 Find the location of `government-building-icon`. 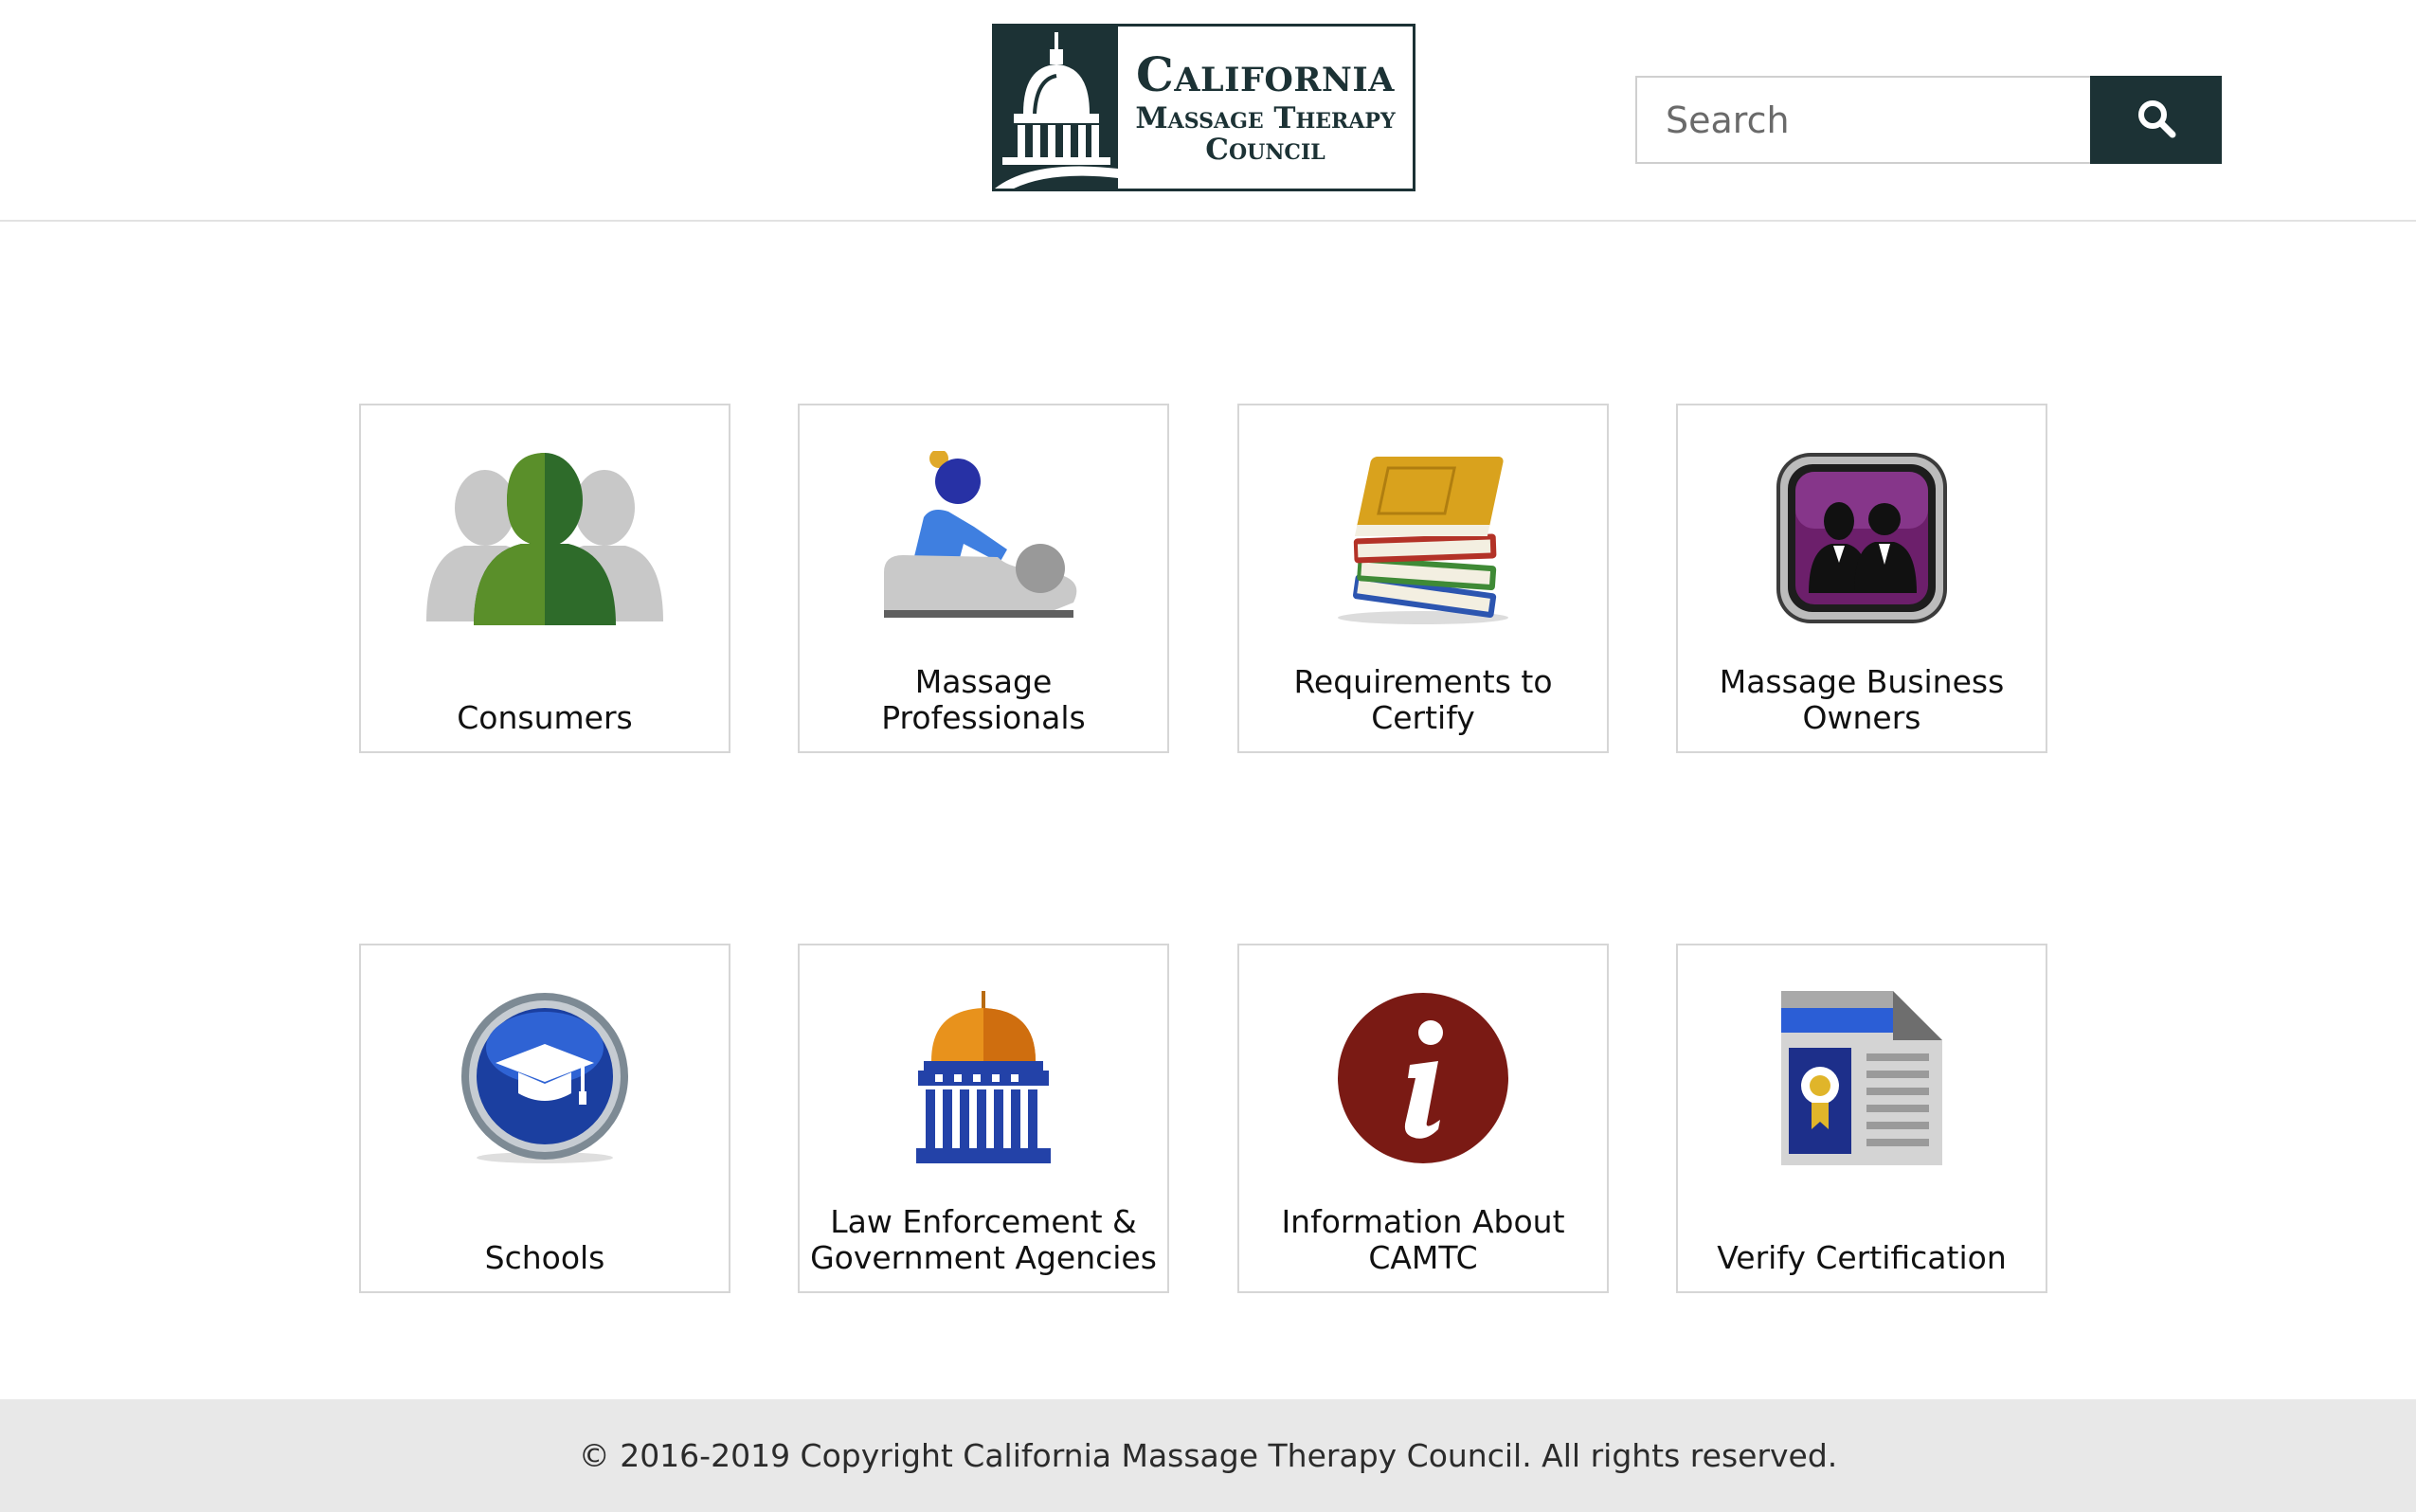

government-building-icon is located at coordinates (983, 1078).